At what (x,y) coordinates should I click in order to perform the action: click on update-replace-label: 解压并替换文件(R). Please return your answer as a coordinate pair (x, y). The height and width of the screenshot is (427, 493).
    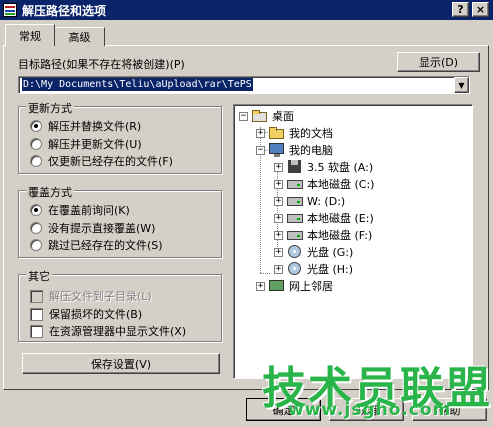
    Looking at the image, I should click on (95, 126).